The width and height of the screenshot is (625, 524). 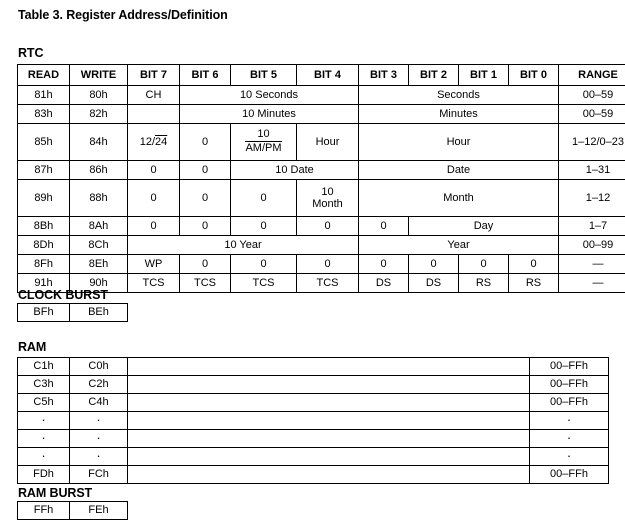 What do you see at coordinates (43, 264) in the screenshot?
I see `cell-read: 8Fh` at bounding box center [43, 264].